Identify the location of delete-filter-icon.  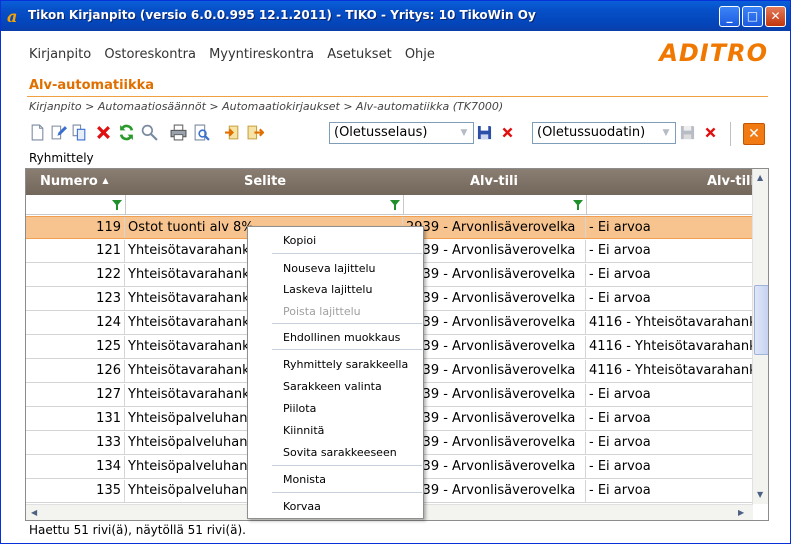
(710, 132).